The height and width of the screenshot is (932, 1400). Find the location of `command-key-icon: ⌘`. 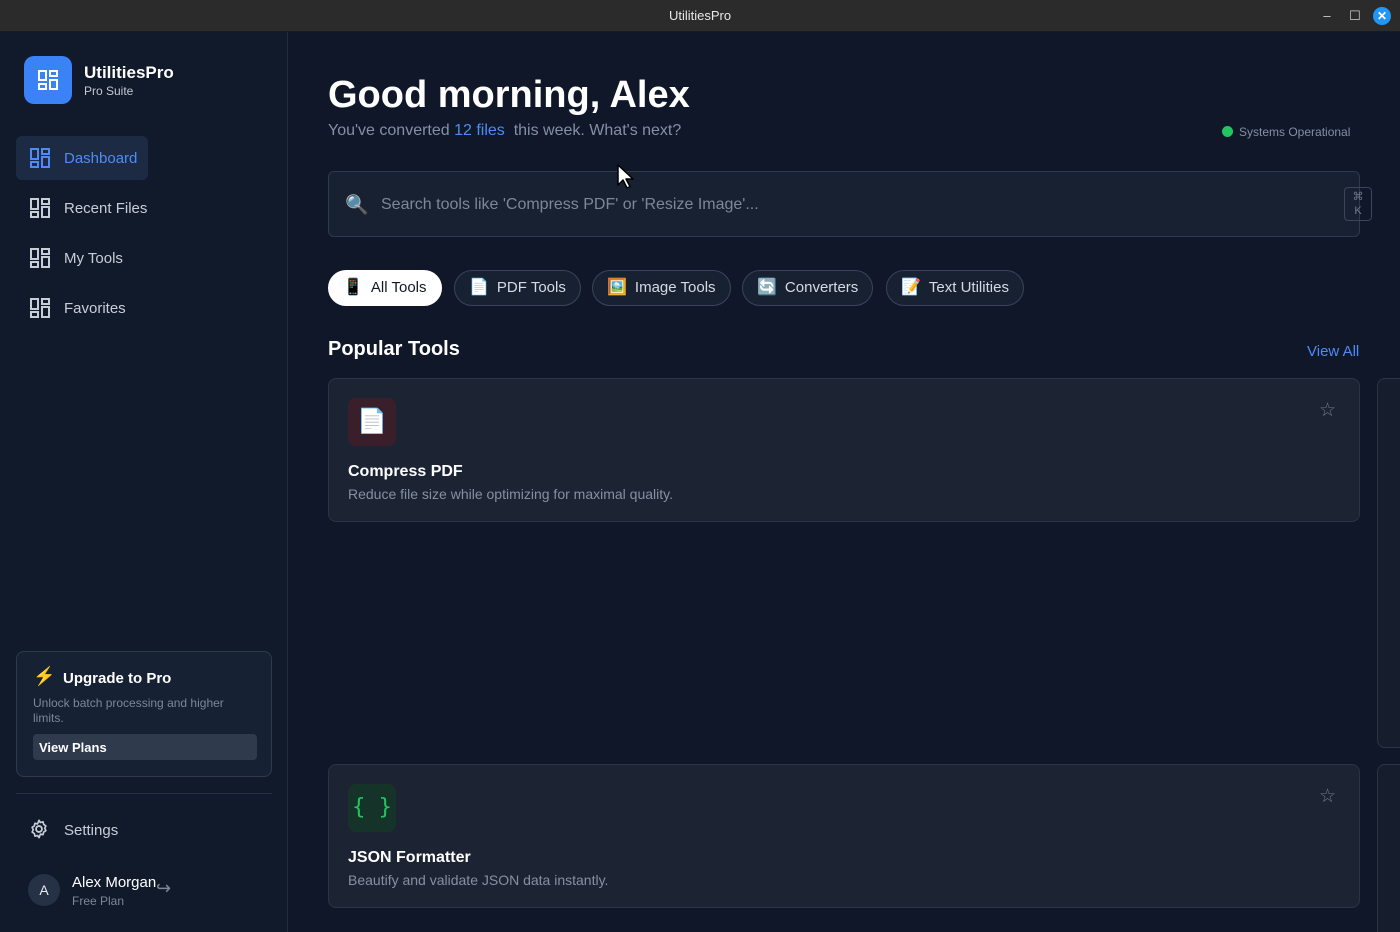

command-key-icon: ⌘ is located at coordinates (1358, 197).